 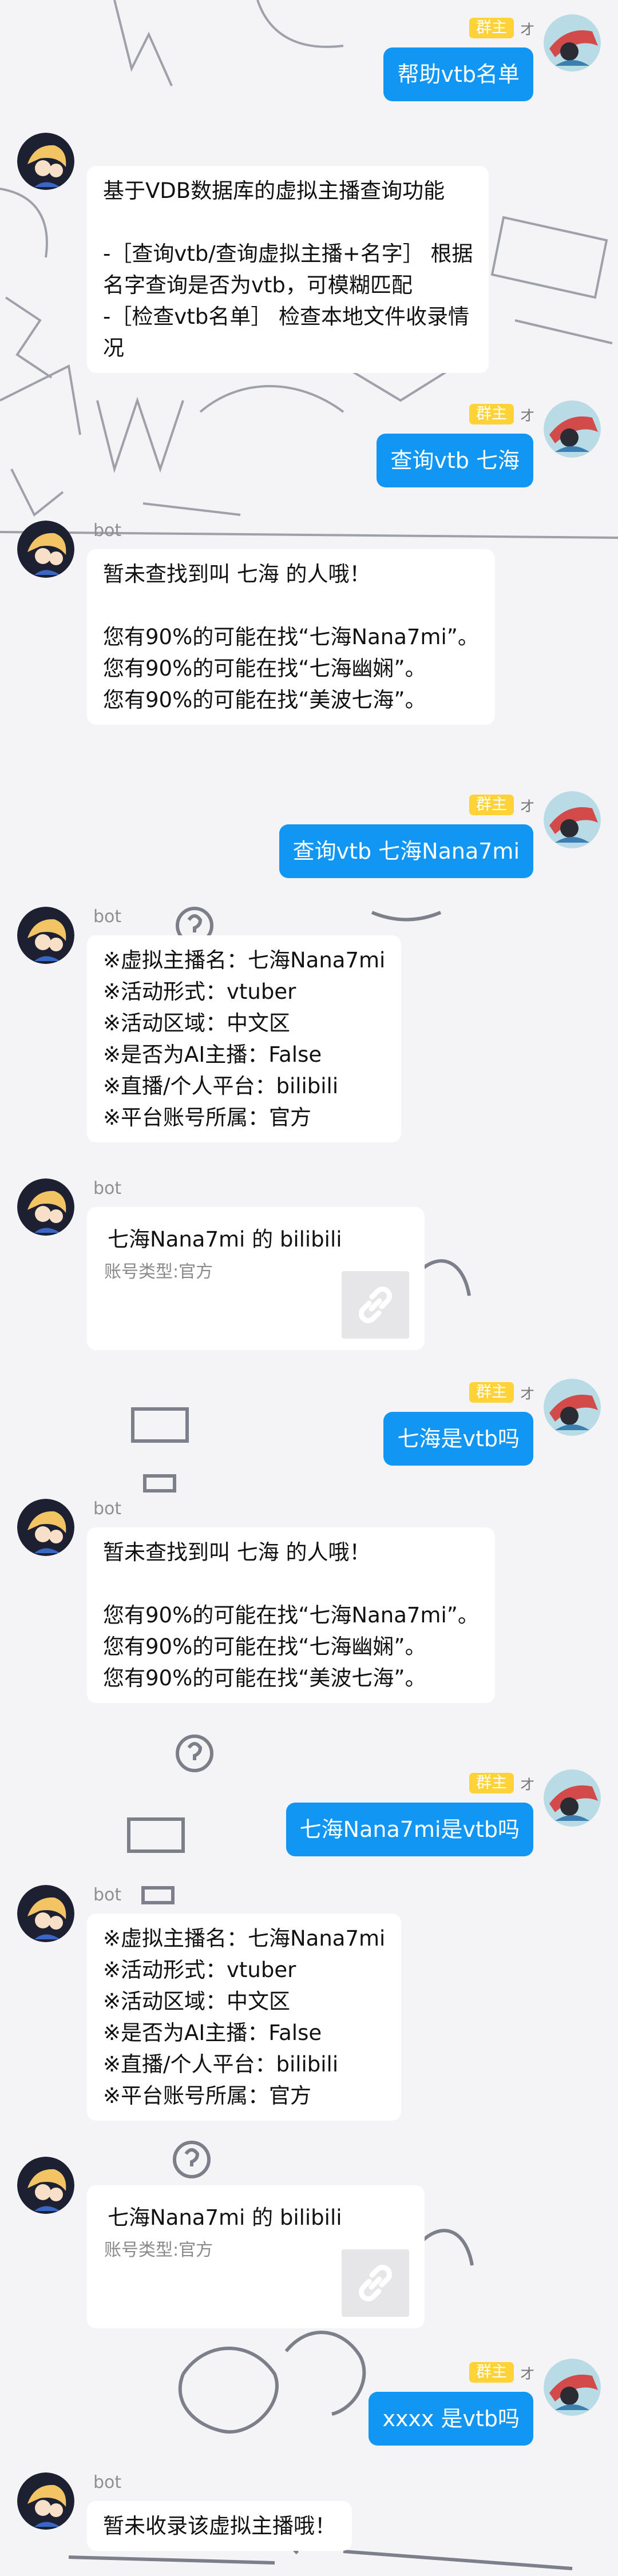 I want to click on user-message-bubble: 帮助vtb名单, so click(x=458, y=74).